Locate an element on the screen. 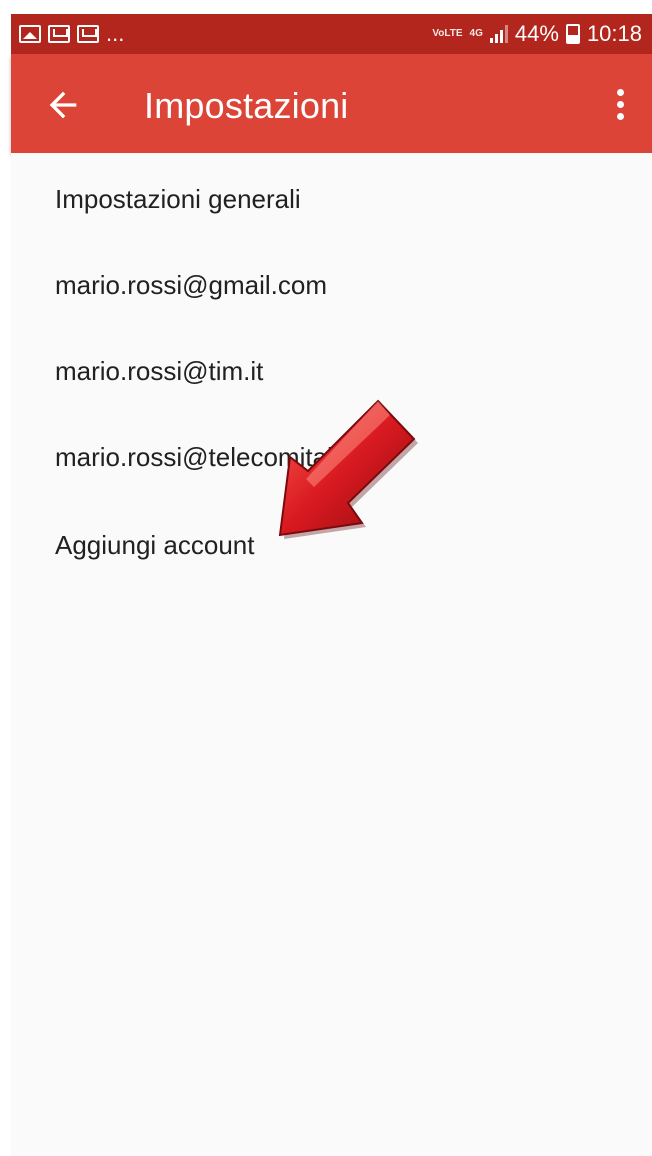 The width and height of the screenshot is (652, 1156). signal-icon is located at coordinates (498, 34).